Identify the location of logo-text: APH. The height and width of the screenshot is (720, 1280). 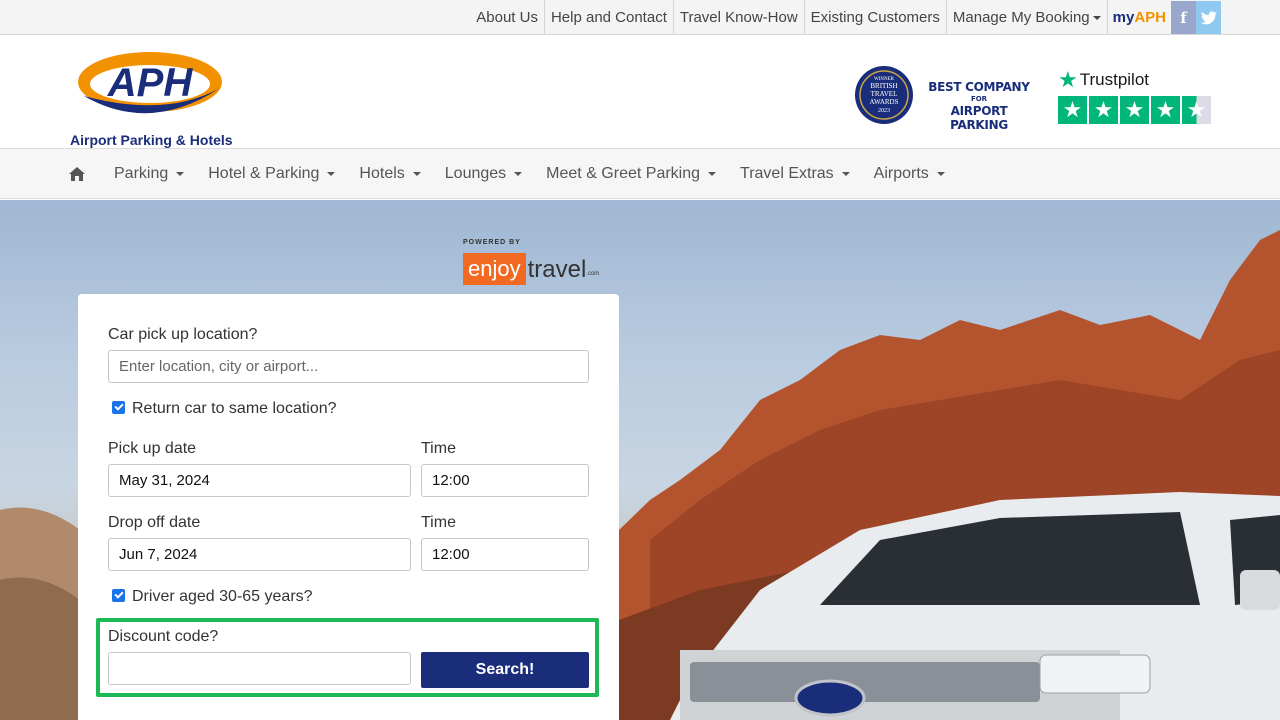
(150, 83).